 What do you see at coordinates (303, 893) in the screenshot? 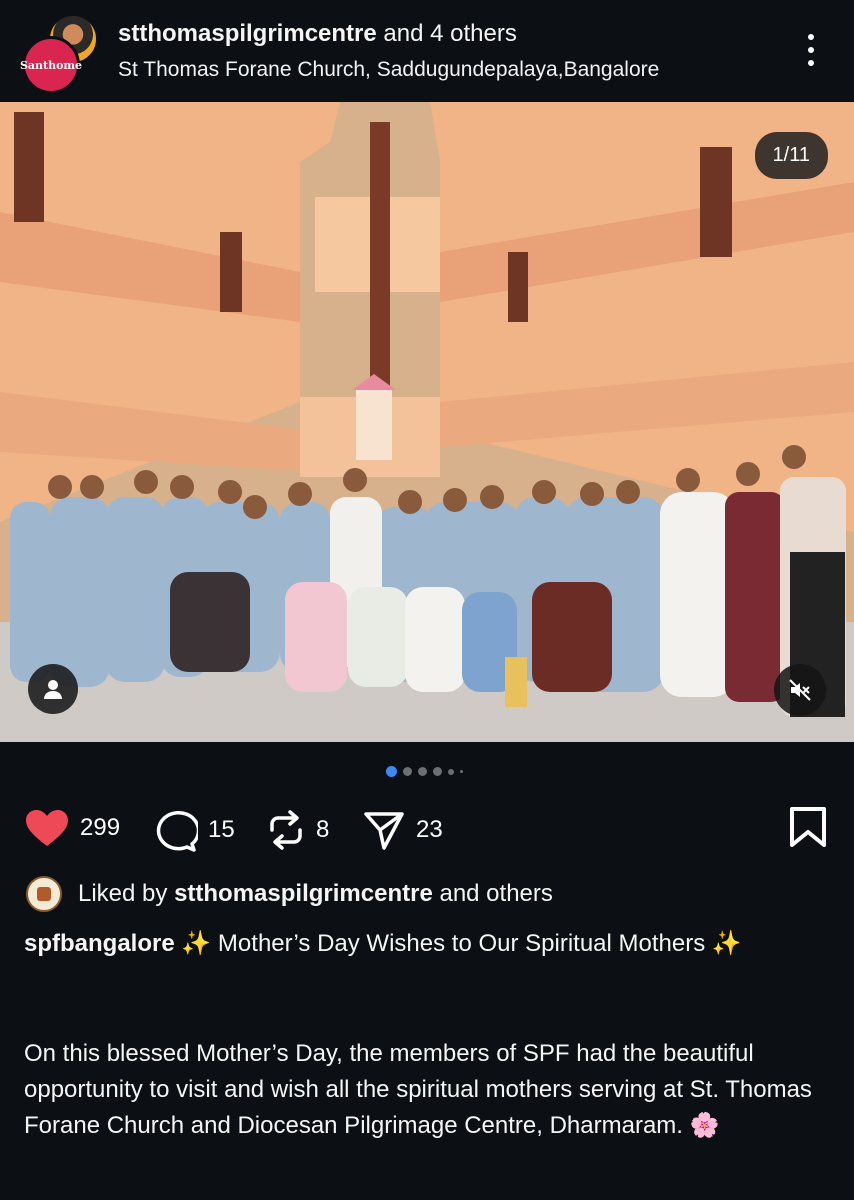
I see `liked-by-user: stthomaspilgrimcentre` at bounding box center [303, 893].